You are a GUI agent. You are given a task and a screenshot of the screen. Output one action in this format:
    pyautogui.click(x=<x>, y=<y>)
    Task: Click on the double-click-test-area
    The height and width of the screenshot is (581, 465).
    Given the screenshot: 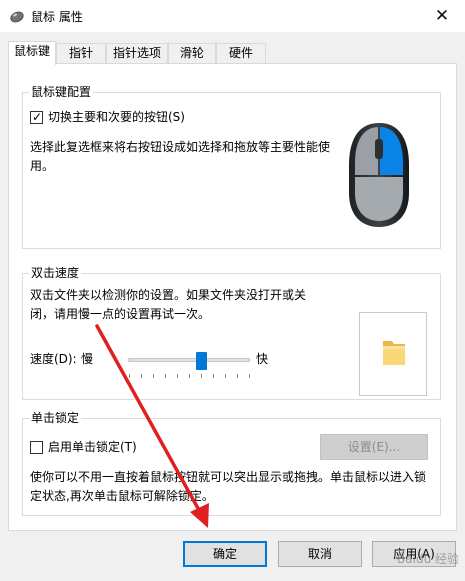 What is the action you would take?
    pyautogui.click(x=393, y=354)
    